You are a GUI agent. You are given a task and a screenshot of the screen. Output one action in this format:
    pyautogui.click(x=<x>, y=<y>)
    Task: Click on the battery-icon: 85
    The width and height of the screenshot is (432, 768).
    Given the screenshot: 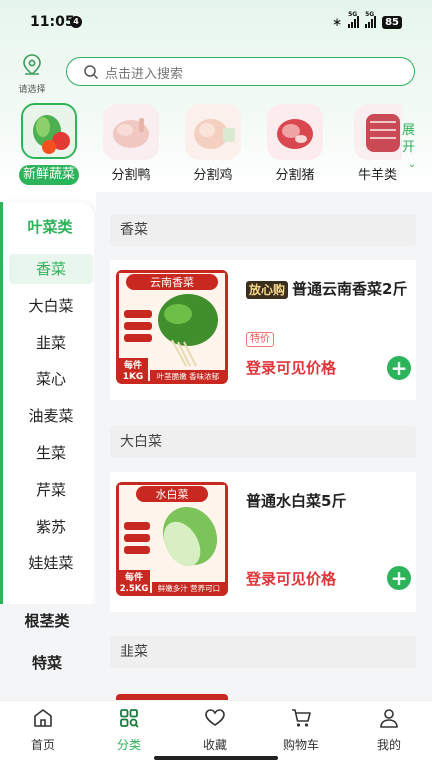 What is the action you would take?
    pyautogui.click(x=392, y=22)
    